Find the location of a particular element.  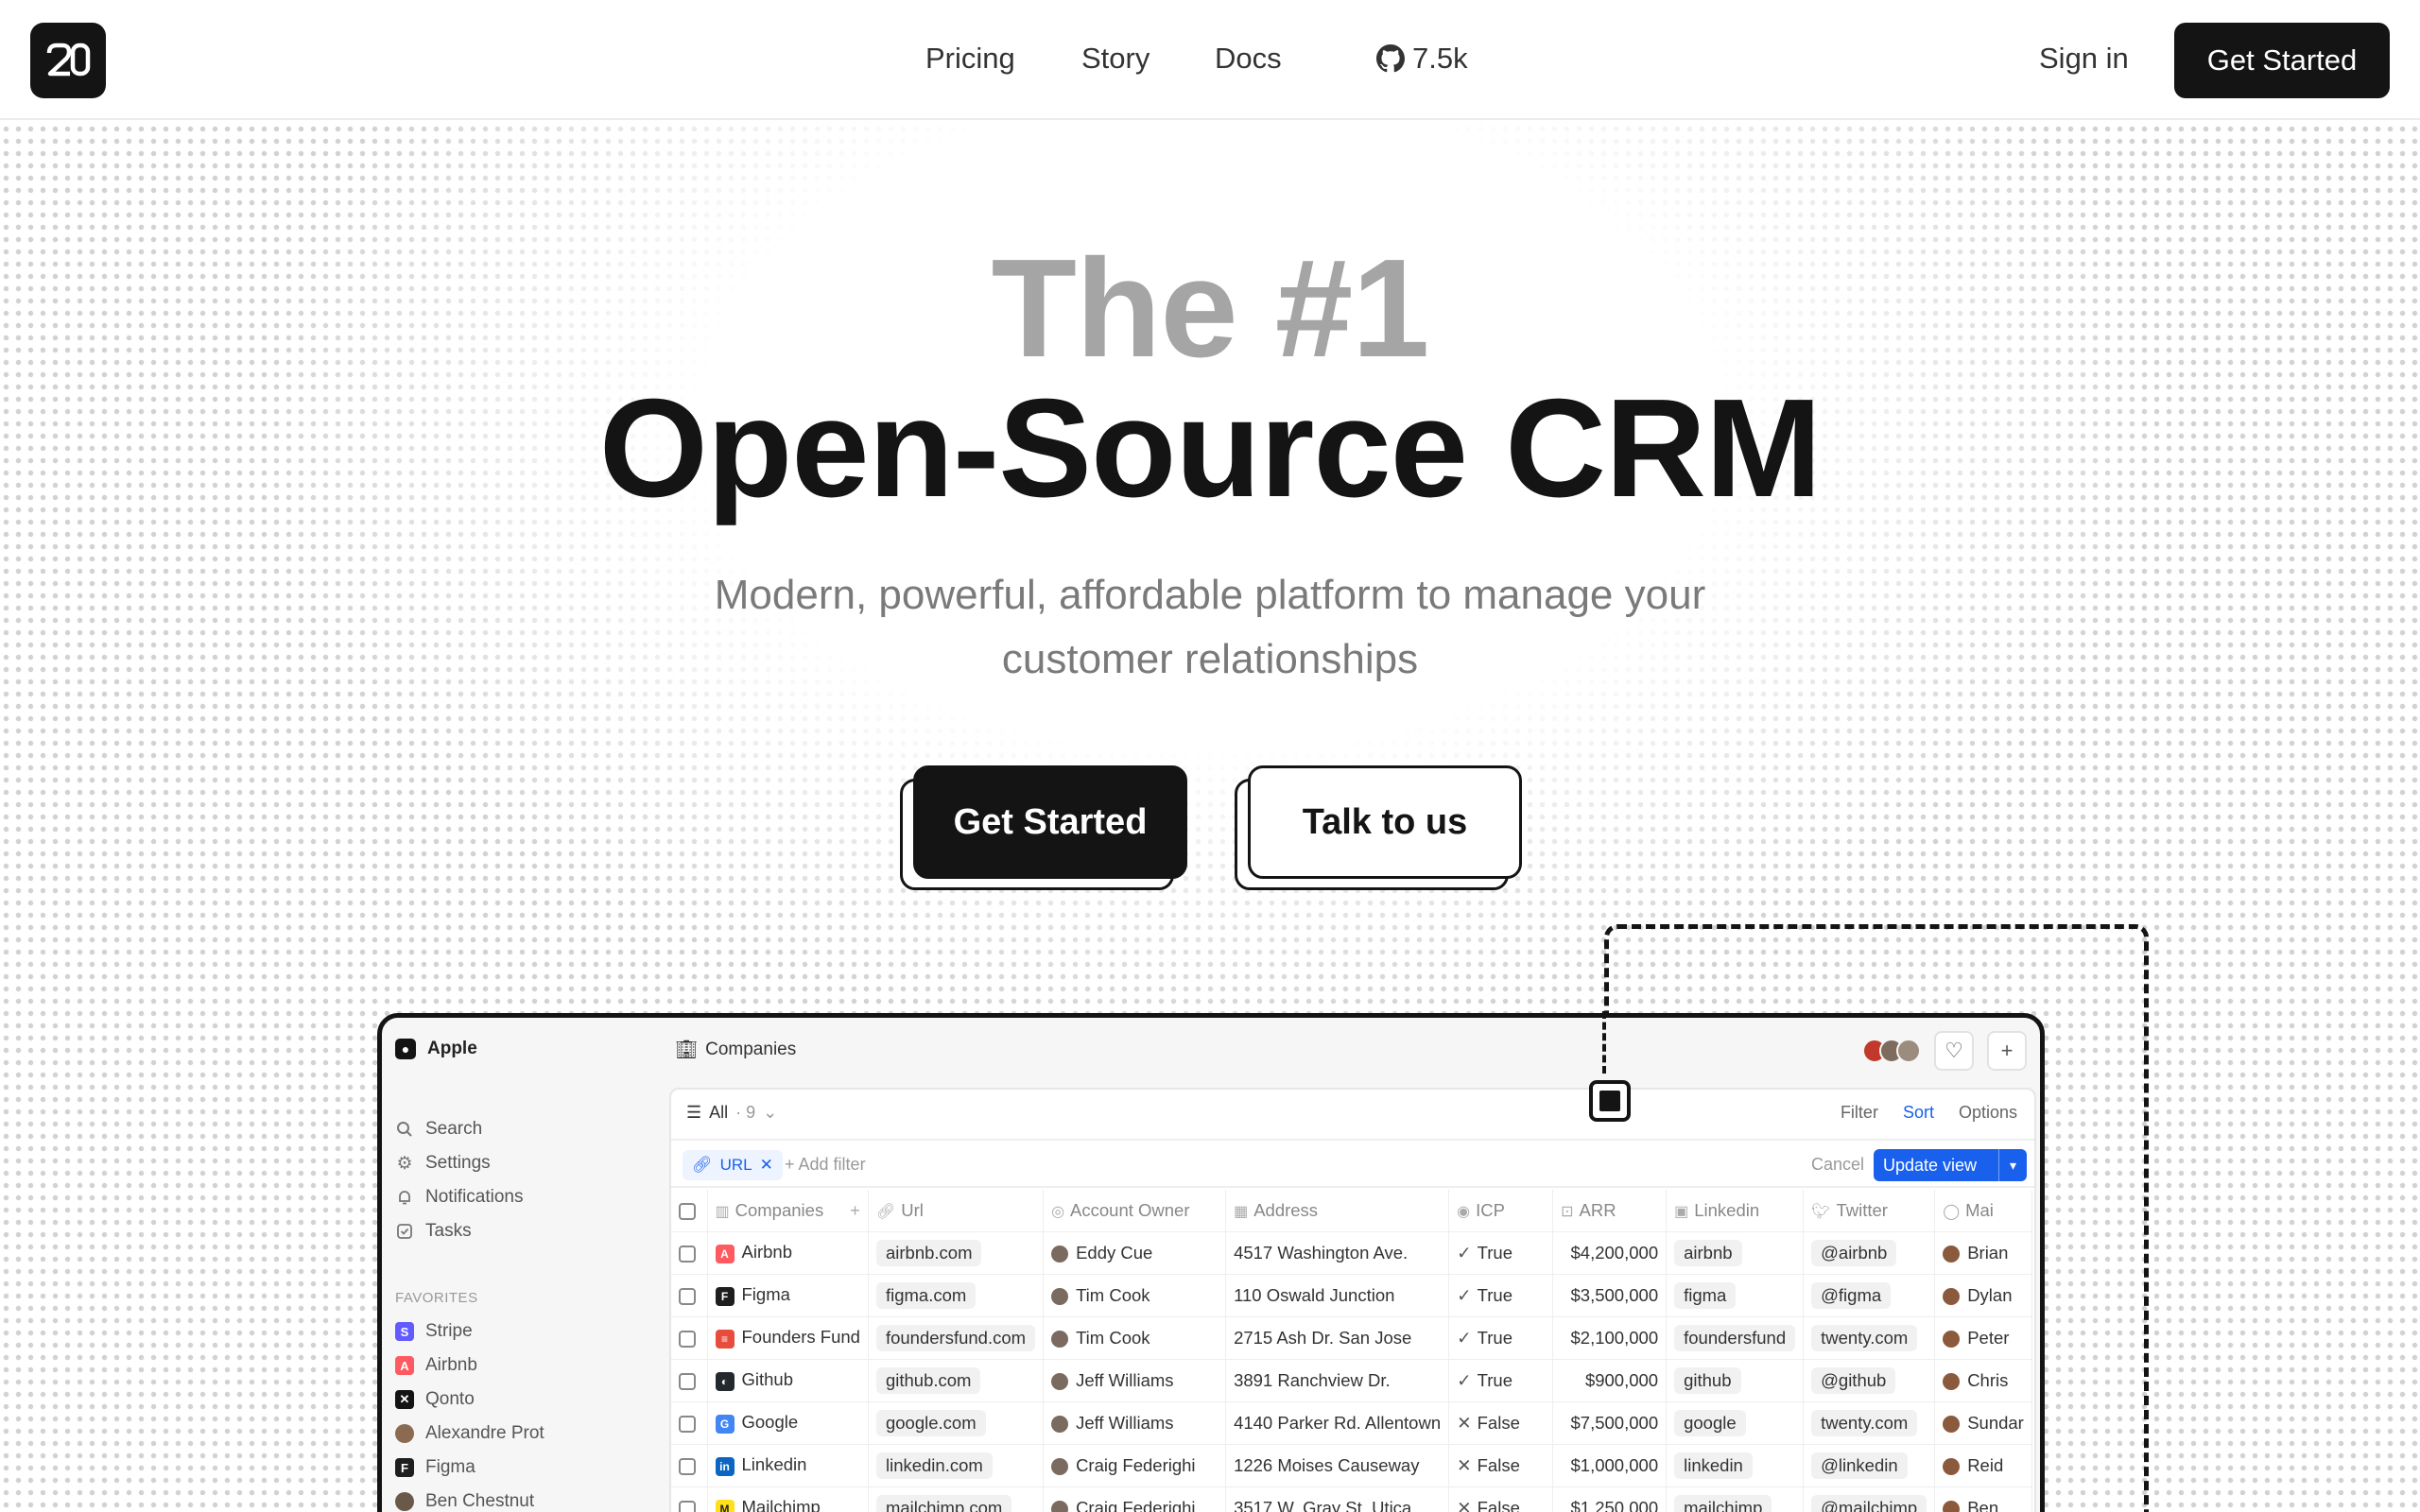

favorite-item-figma: F Figma is located at coordinates (435, 1467).